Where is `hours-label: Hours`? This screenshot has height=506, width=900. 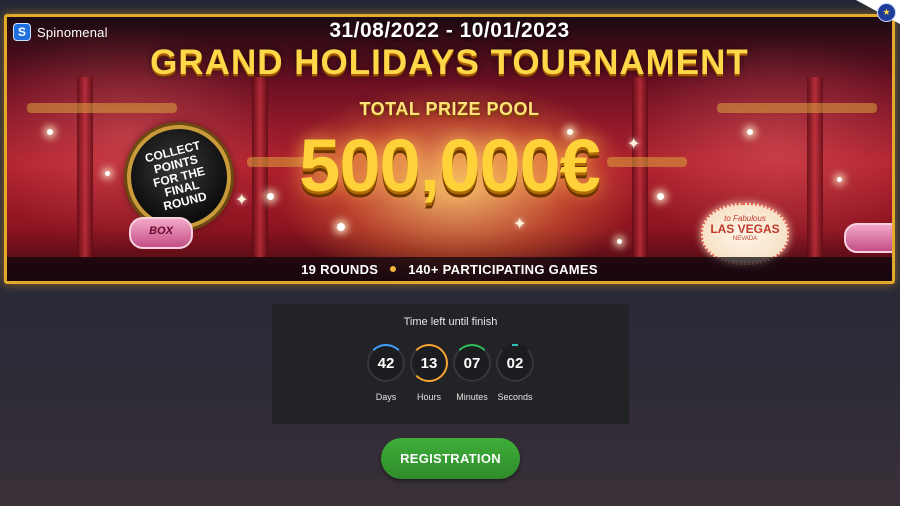
hours-label: Hours is located at coordinates (428, 397).